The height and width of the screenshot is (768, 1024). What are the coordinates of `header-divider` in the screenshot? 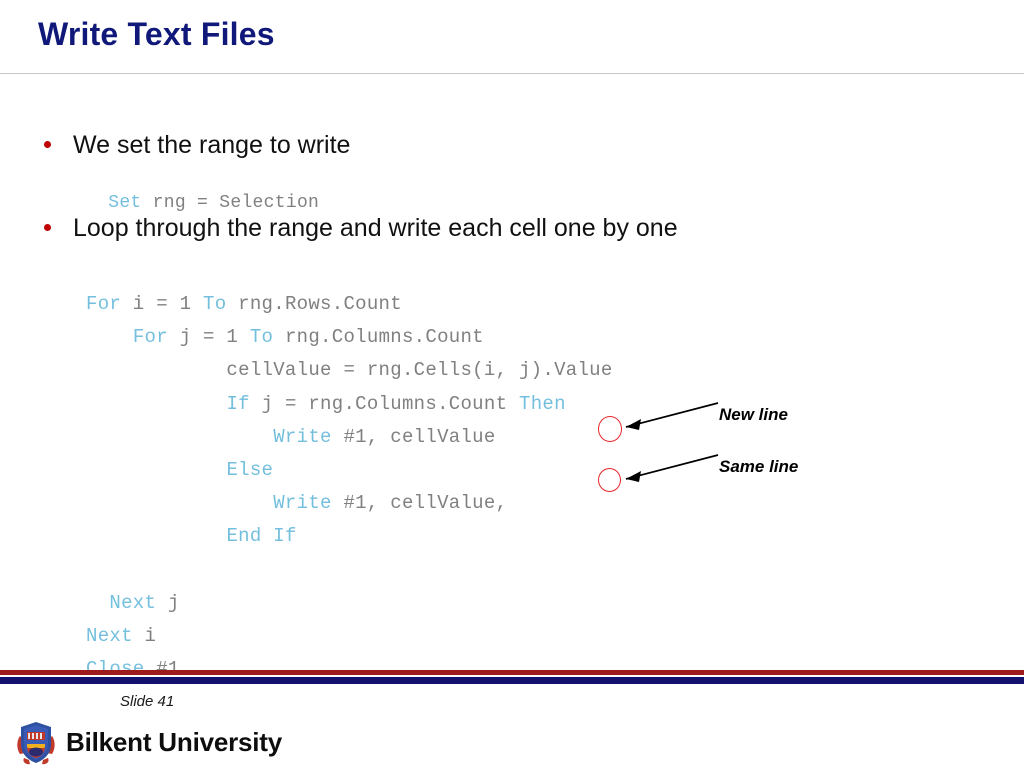 It's located at (512, 73).